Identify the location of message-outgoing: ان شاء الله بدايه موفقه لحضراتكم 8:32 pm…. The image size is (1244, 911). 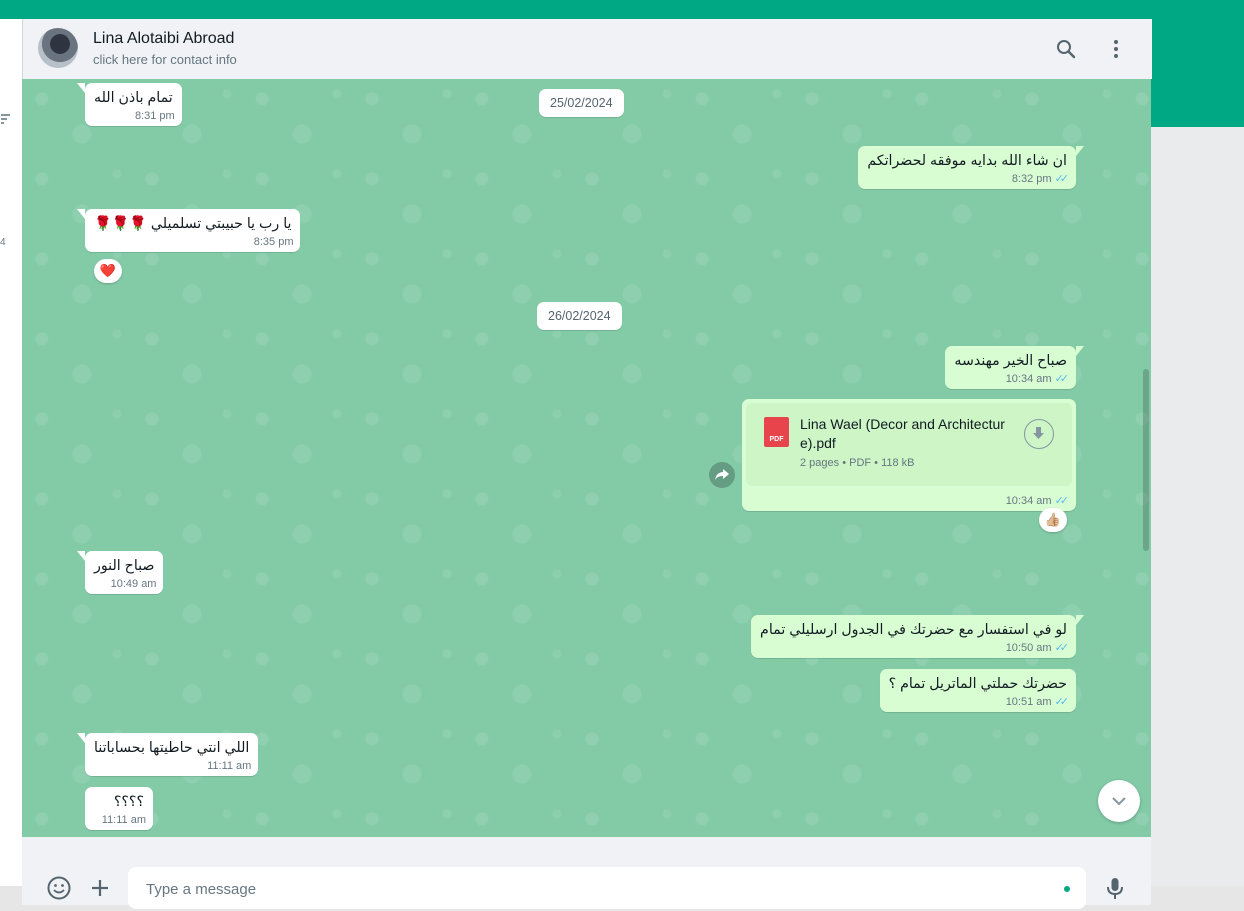
(971, 167).